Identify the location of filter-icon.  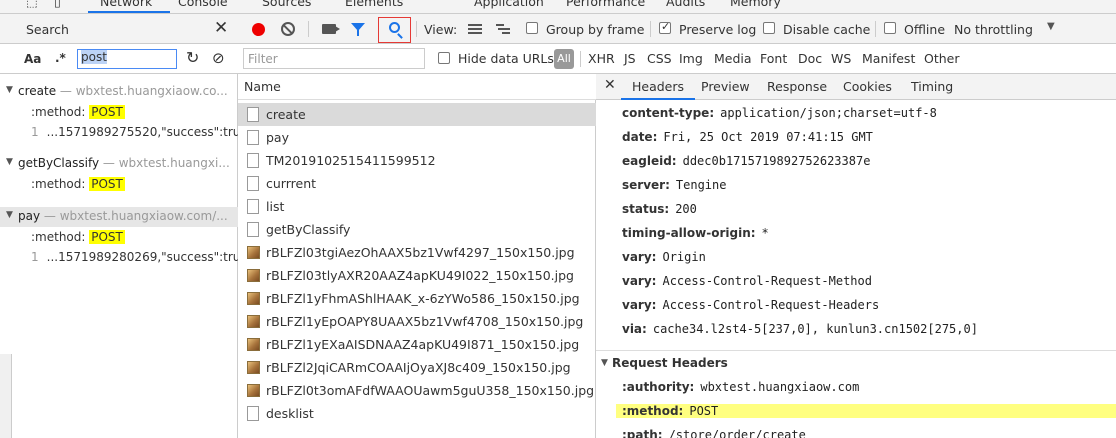
(358, 29).